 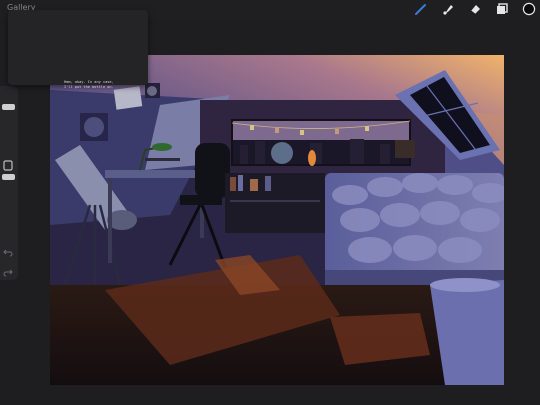 What do you see at coordinates (475, 9) in the screenshot?
I see `eraser-icon` at bounding box center [475, 9].